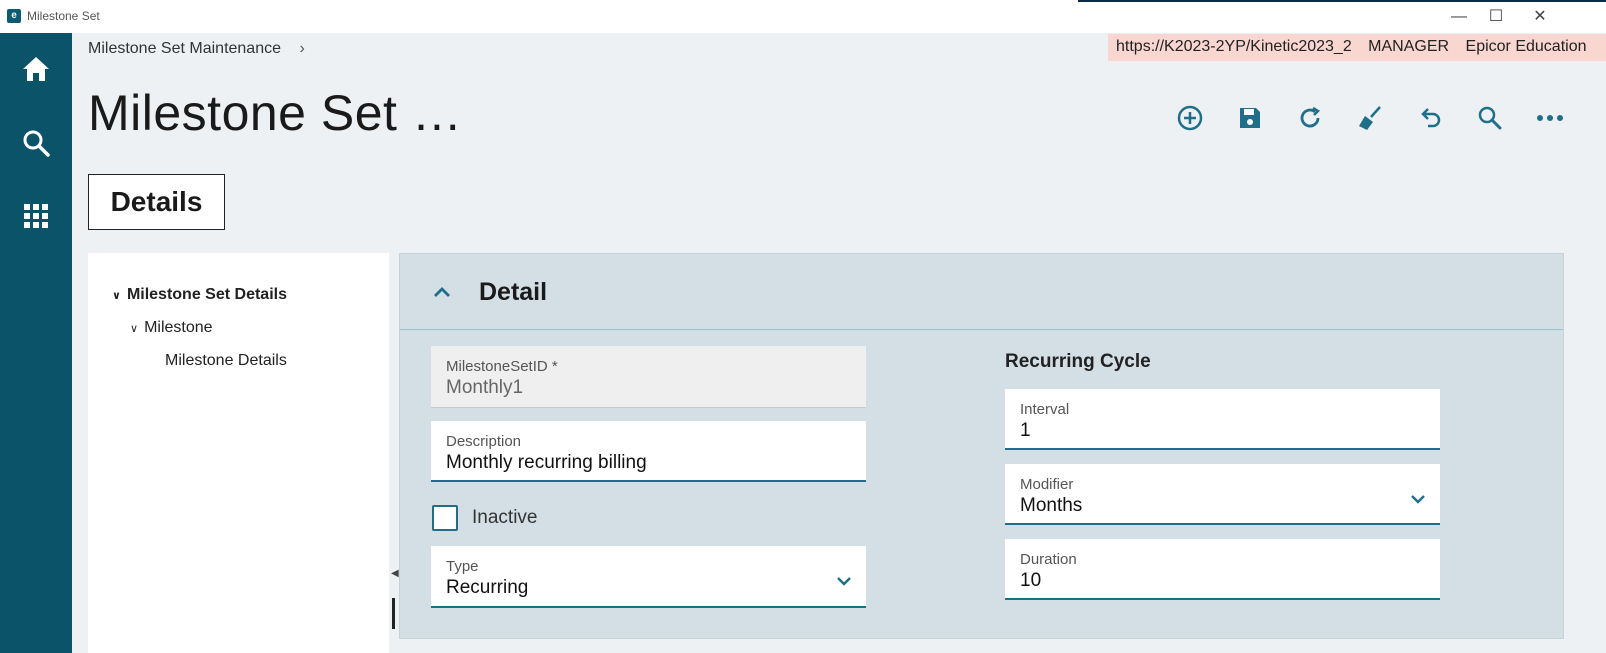 This screenshot has height=653, width=1606. What do you see at coordinates (1222, 494) in the screenshot?
I see `modifier-select: Modifier Months` at bounding box center [1222, 494].